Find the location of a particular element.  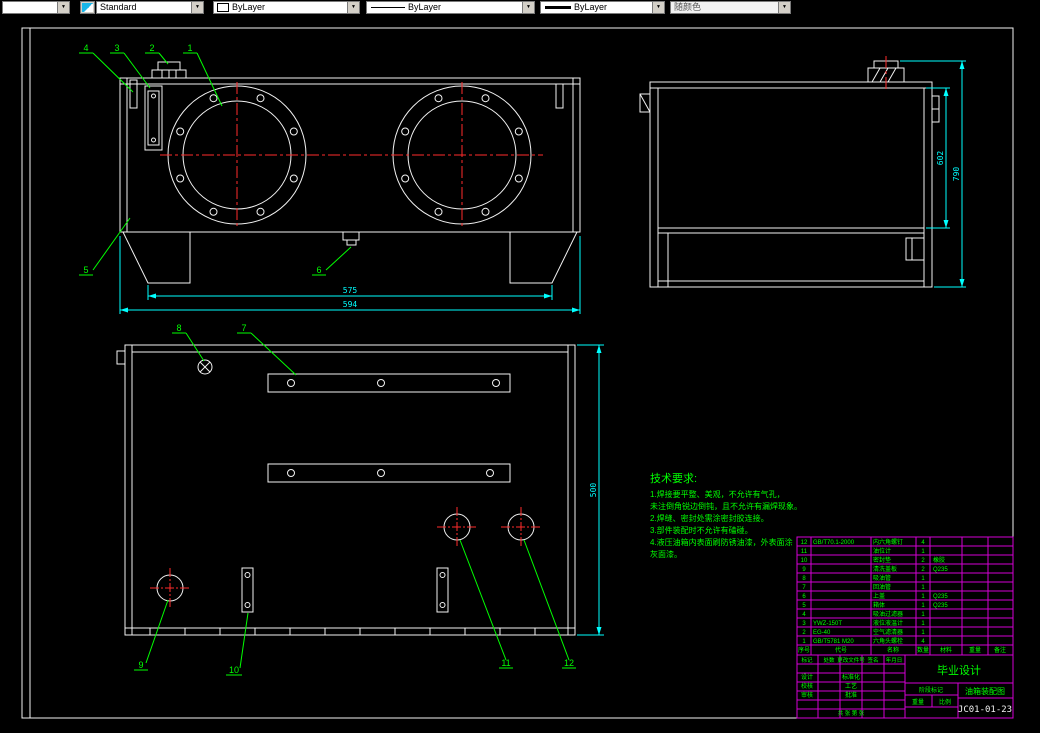

part-no: 9 is located at coordinates (804, 570).